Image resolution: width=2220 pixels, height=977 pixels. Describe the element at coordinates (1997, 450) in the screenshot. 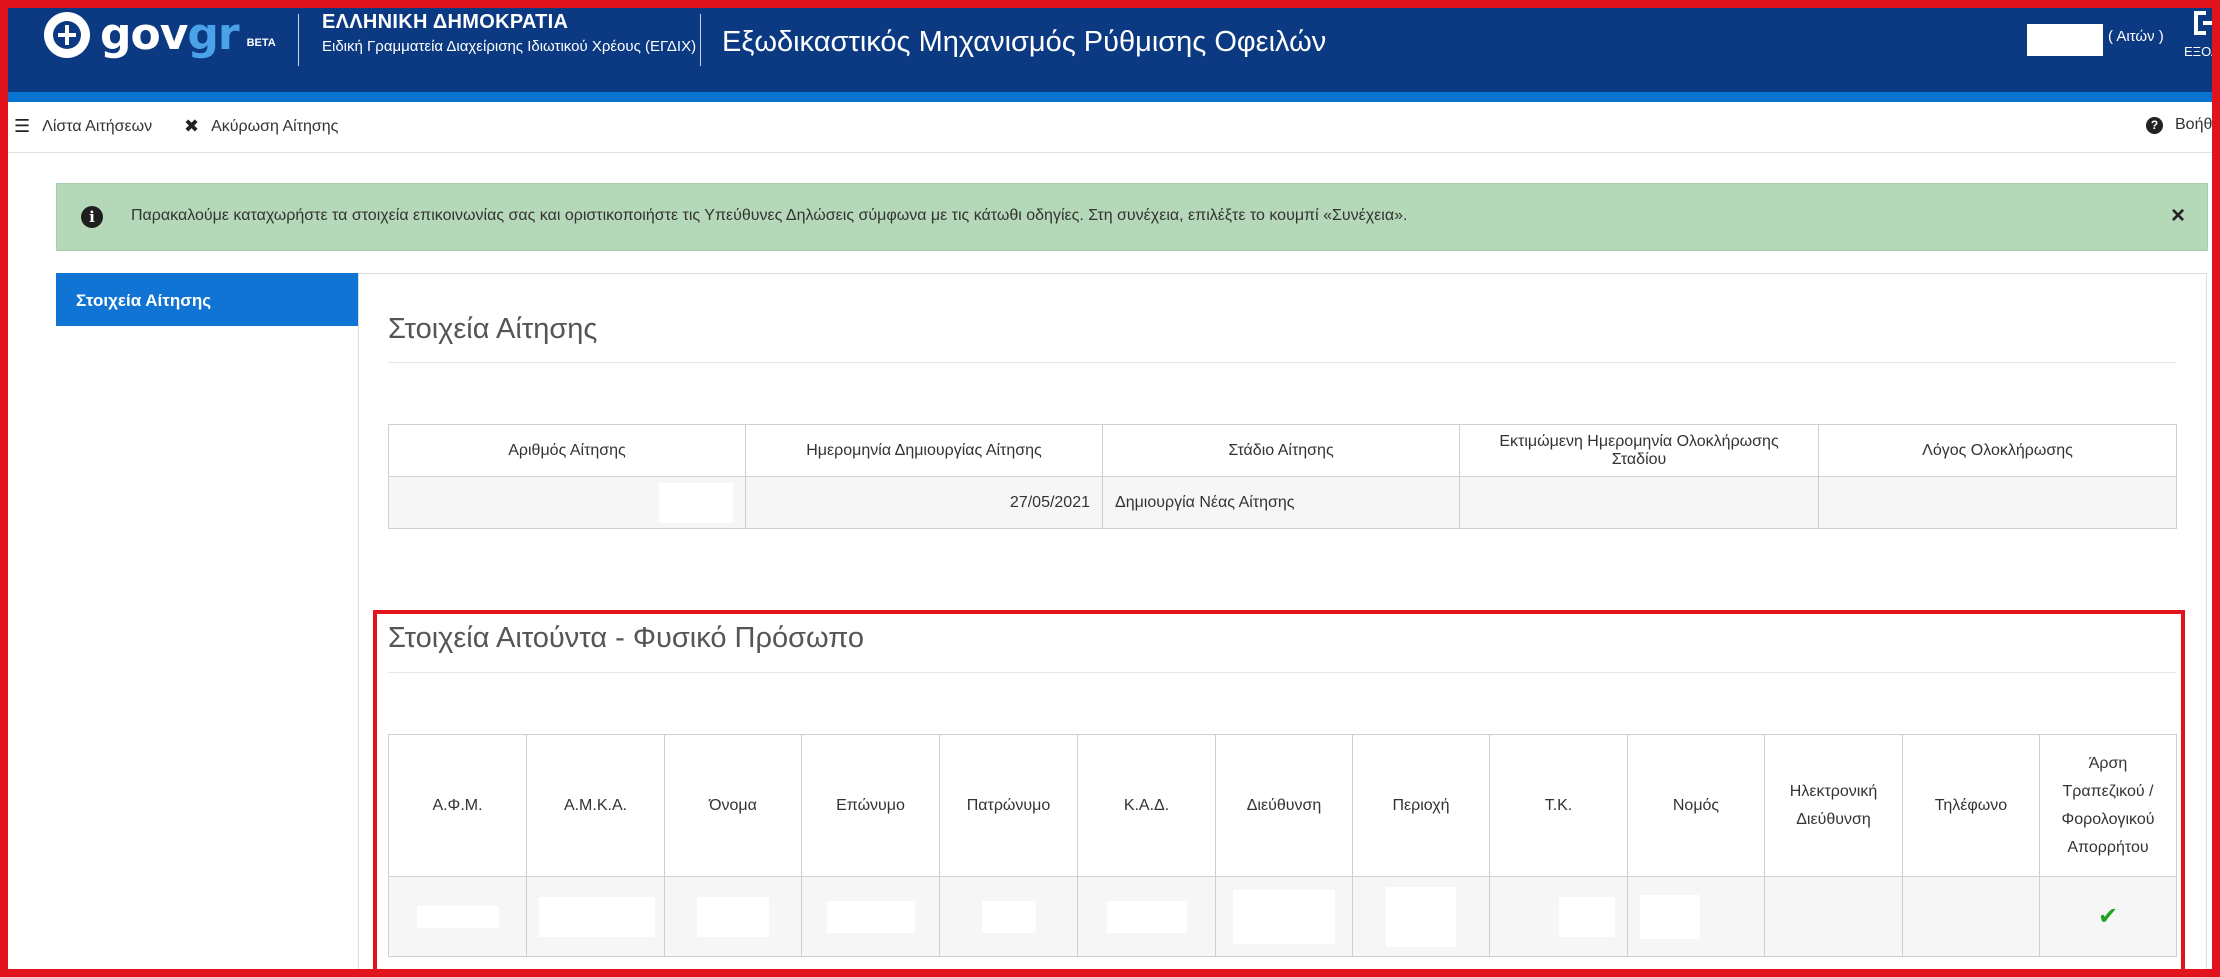

I see `col-completion-reason: Λόγος Ολοκλήρωσης` at that location.